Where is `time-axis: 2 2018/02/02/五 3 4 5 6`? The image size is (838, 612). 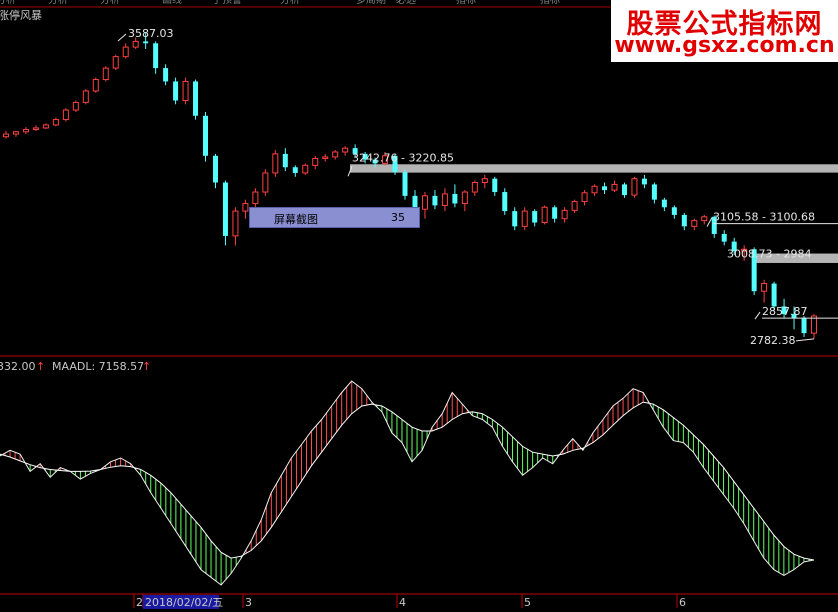
time-axis: 2 2018/02/02/五 3 4 5 6 is located at coordinates (419, 601).